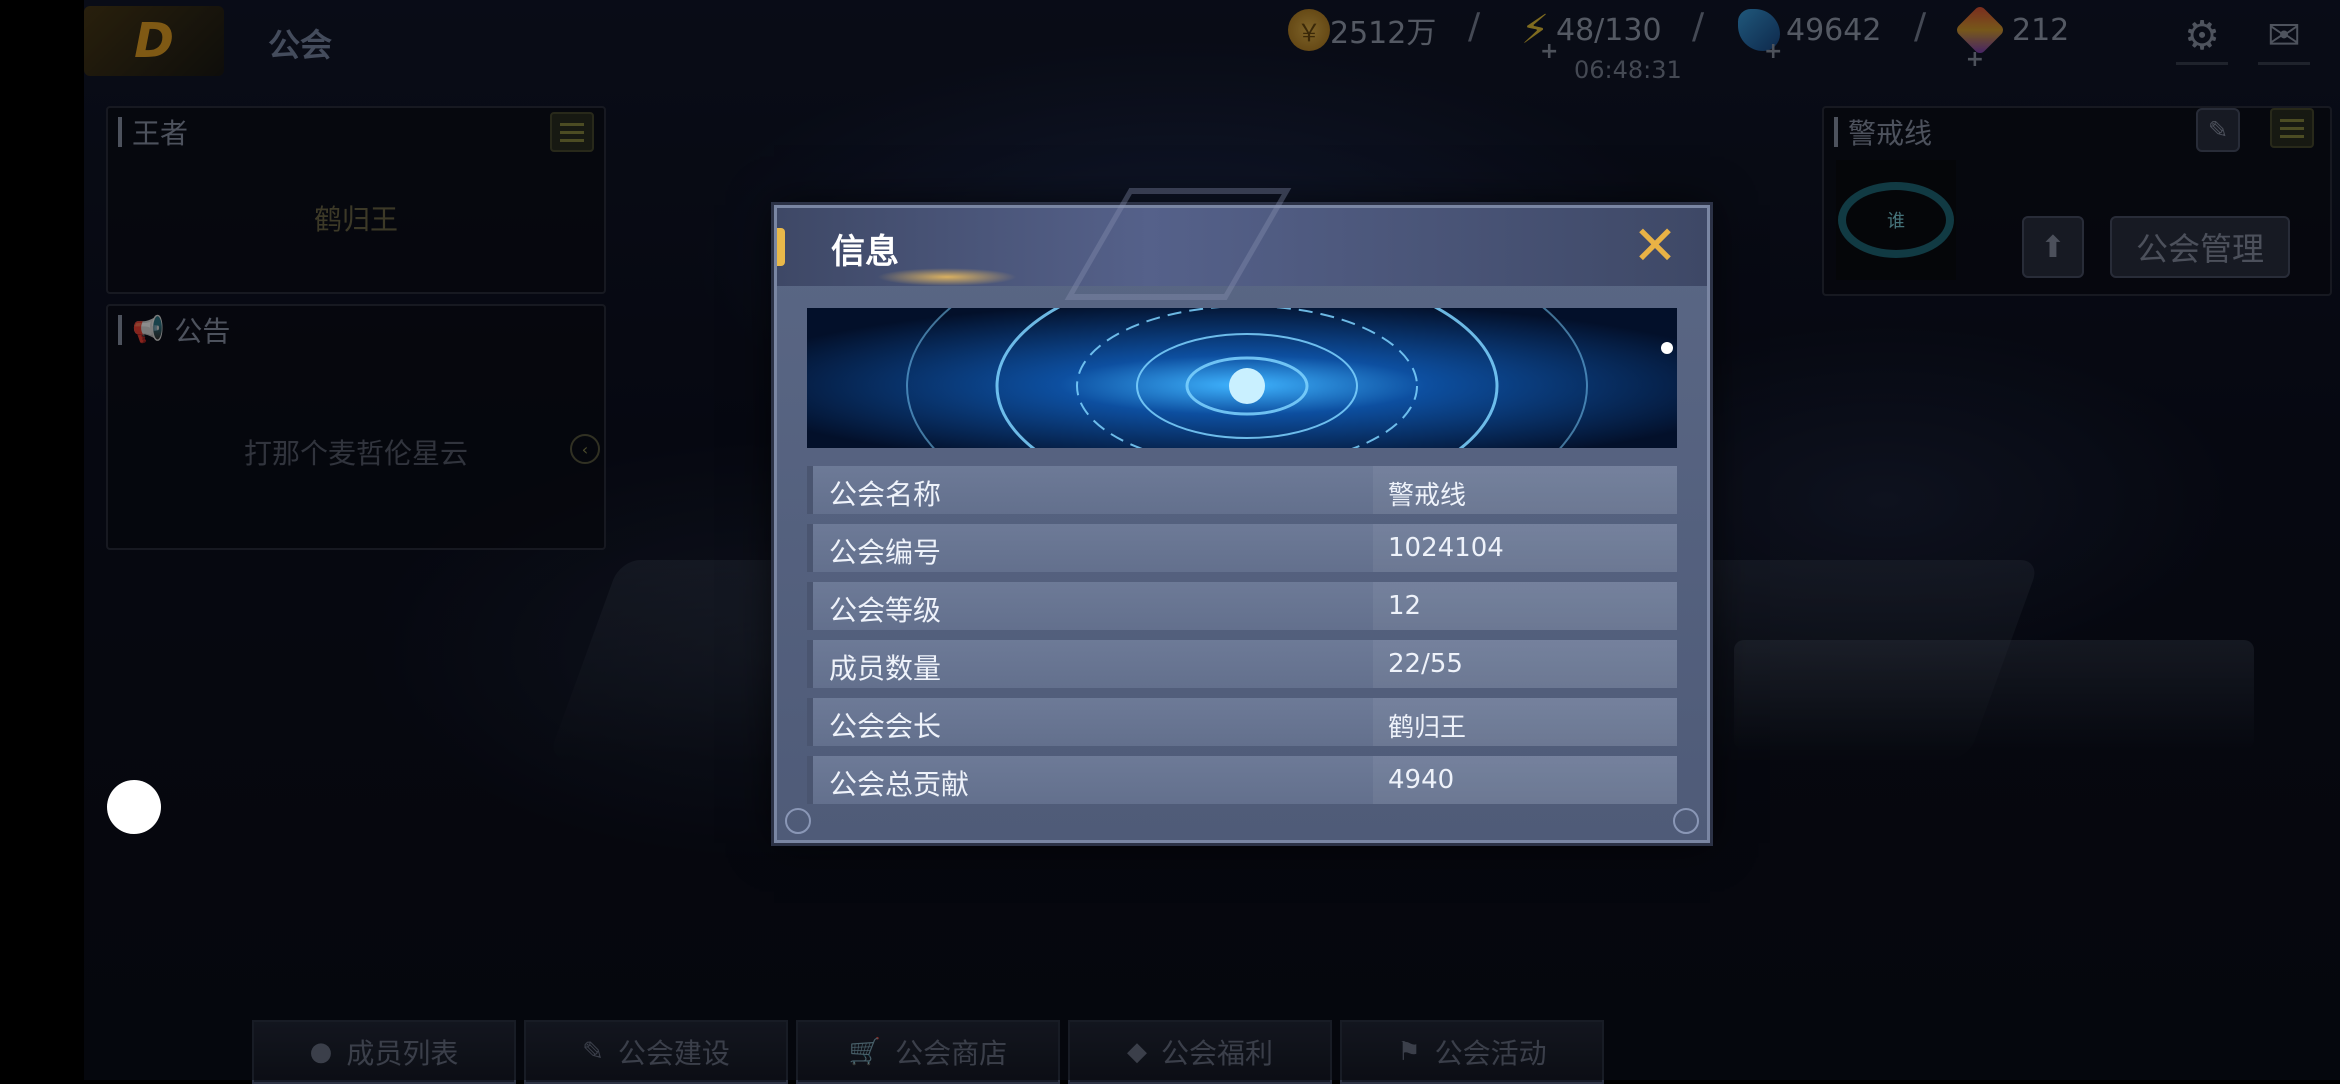 The height and width of the screenshot is (1084, 2340). I want to click on header-accent, so click(781, 247).